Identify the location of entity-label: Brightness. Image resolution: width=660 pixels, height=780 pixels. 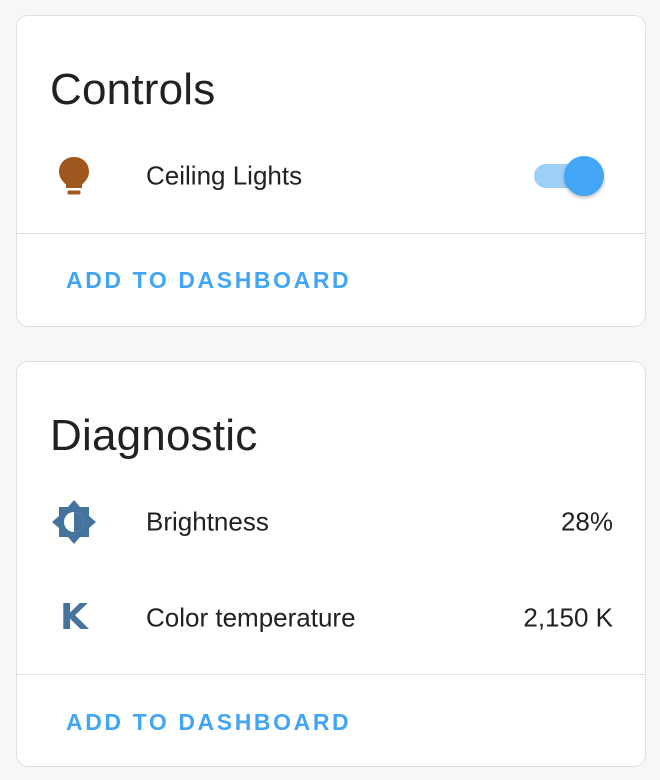
(207, 521).